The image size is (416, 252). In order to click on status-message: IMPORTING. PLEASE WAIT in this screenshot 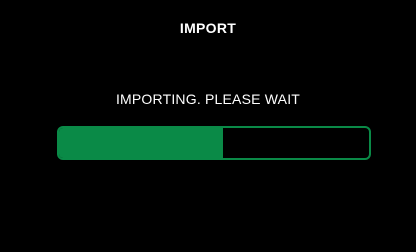, I will do `click(208, 99)`.